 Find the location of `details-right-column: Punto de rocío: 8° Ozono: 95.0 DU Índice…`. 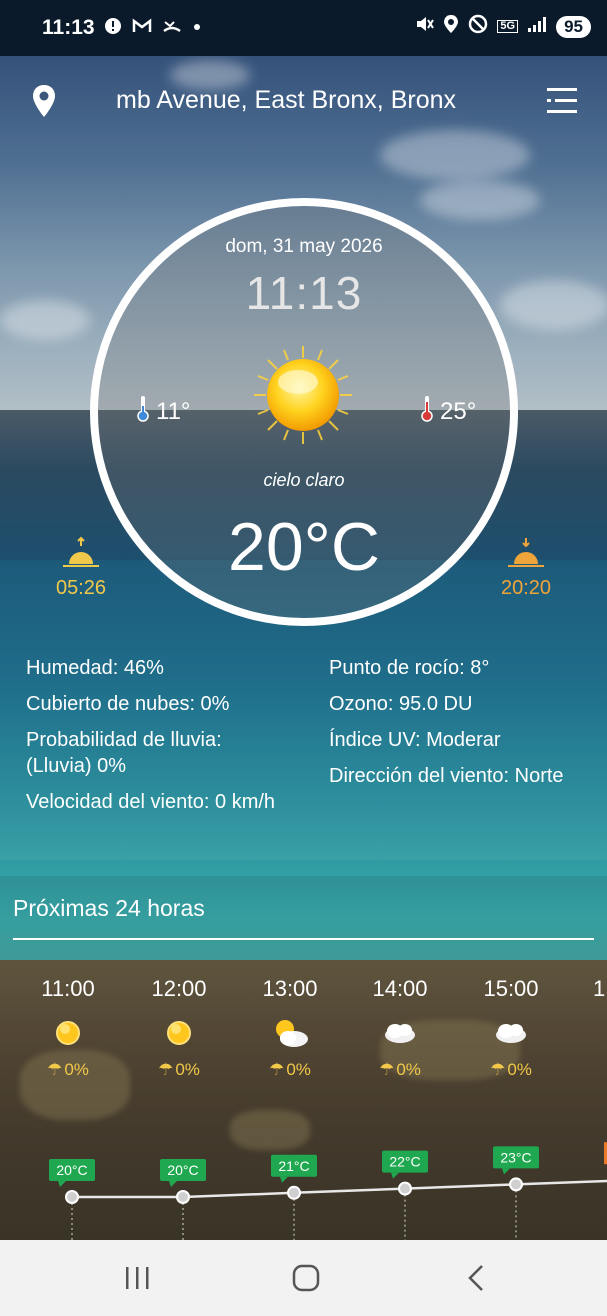

details-right-column: Punto de rocío: 8° Ozono: 95.0 DU Índice… is located at coordinates (468, 722).